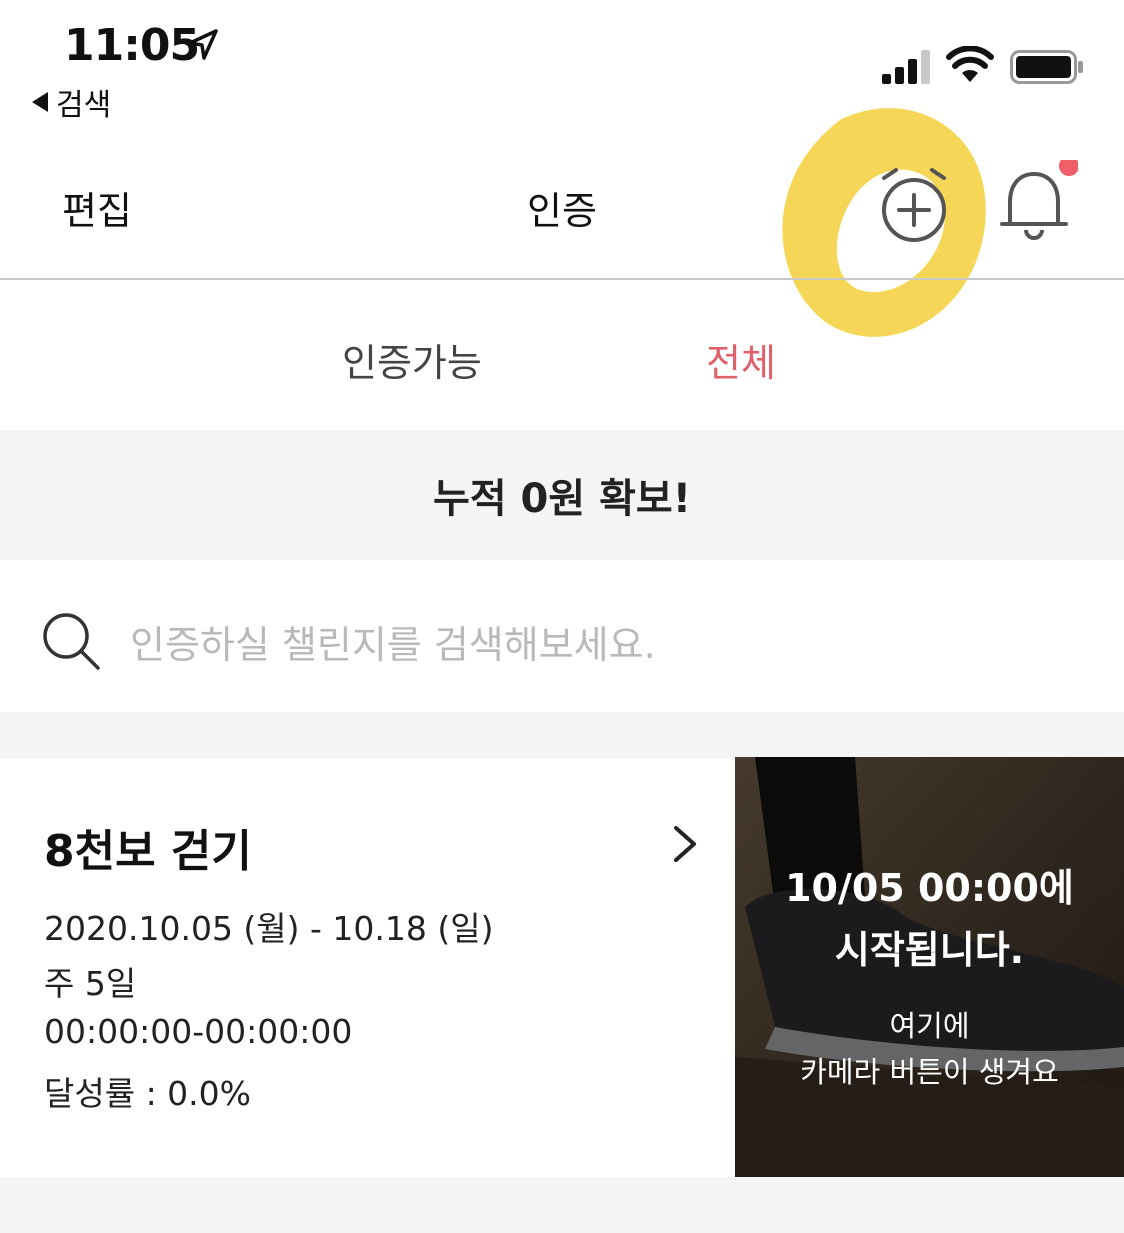 The width and height of the screenshot is (1124, 1233). Describe the element at coordinates (148, 1093) in the screenshot. I see `challenge-achievement: 달성률 : 0.0%` at that location.